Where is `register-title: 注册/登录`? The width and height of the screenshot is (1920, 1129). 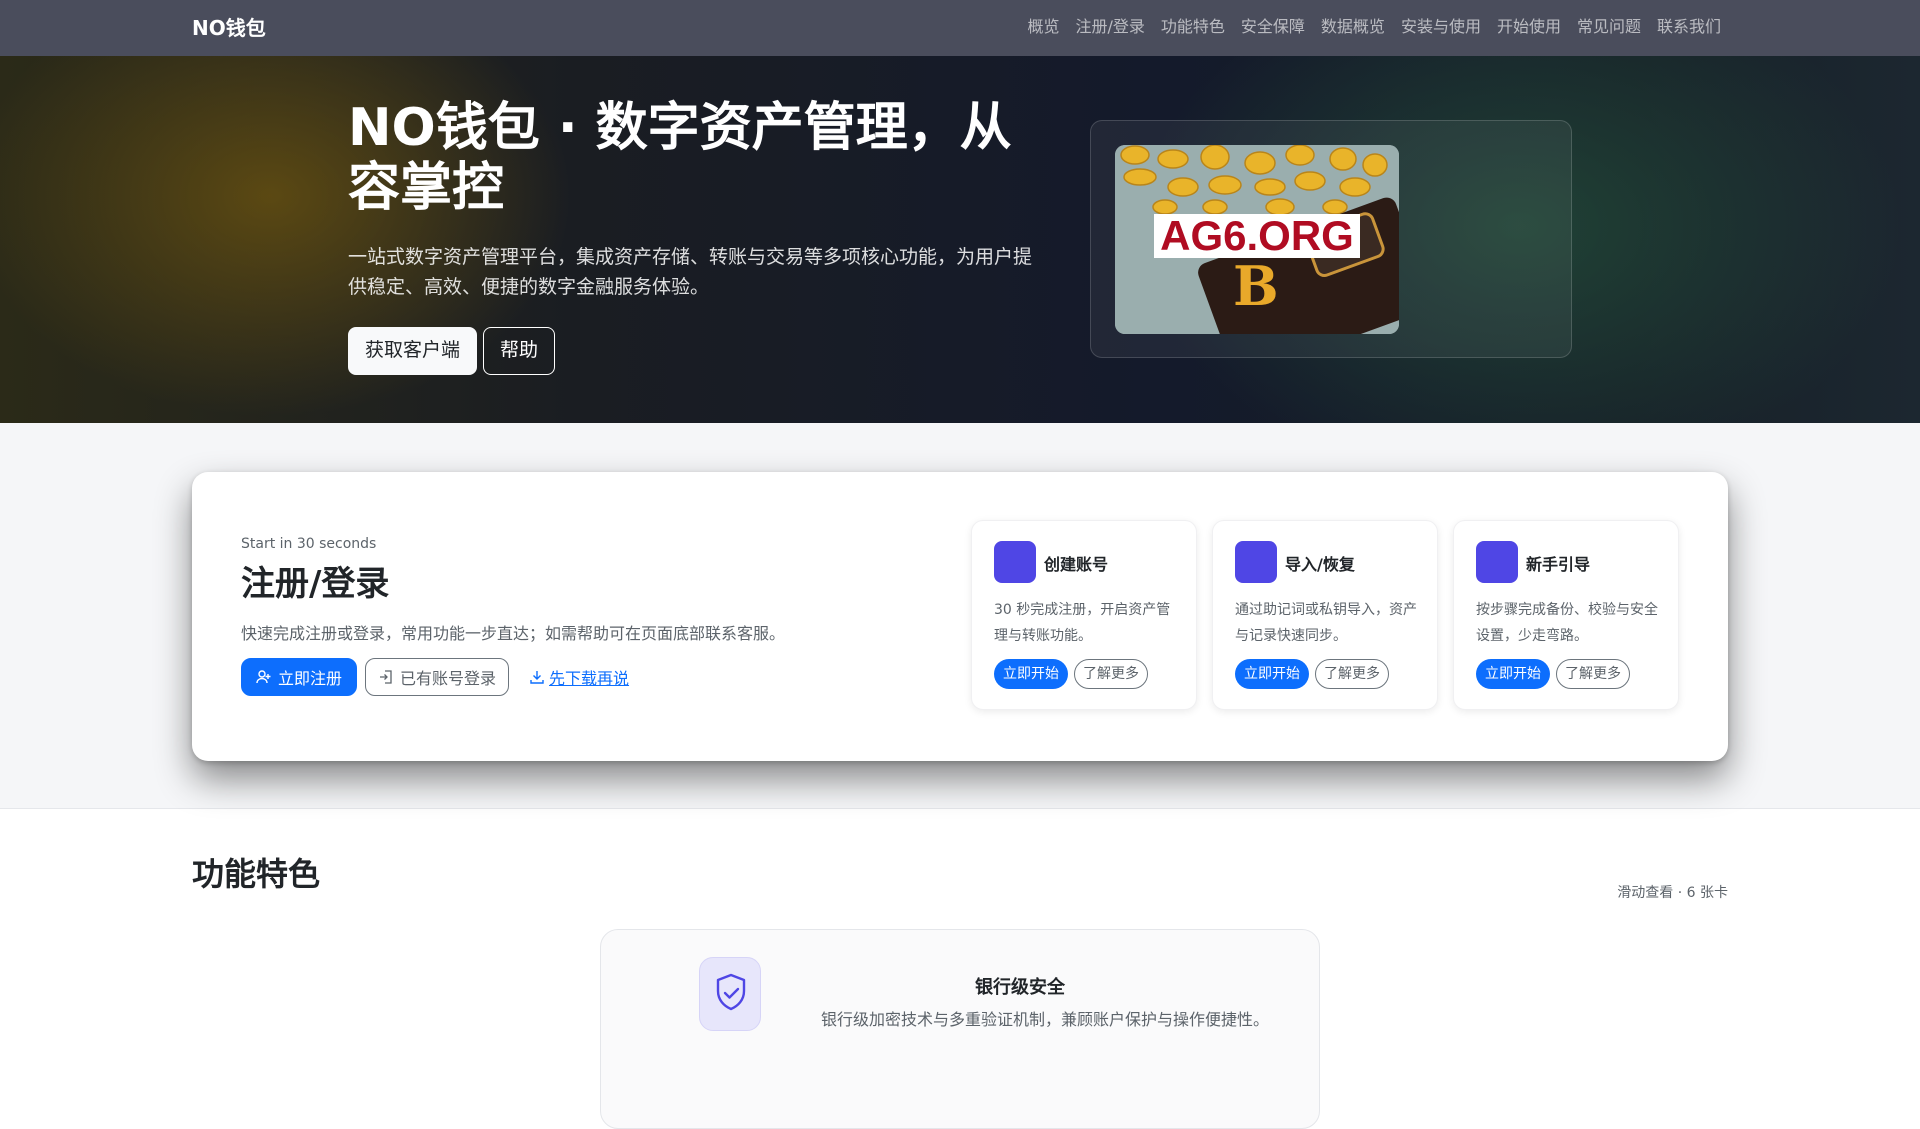 register-title: 注册/登录 is located at coordinates (315, 584).